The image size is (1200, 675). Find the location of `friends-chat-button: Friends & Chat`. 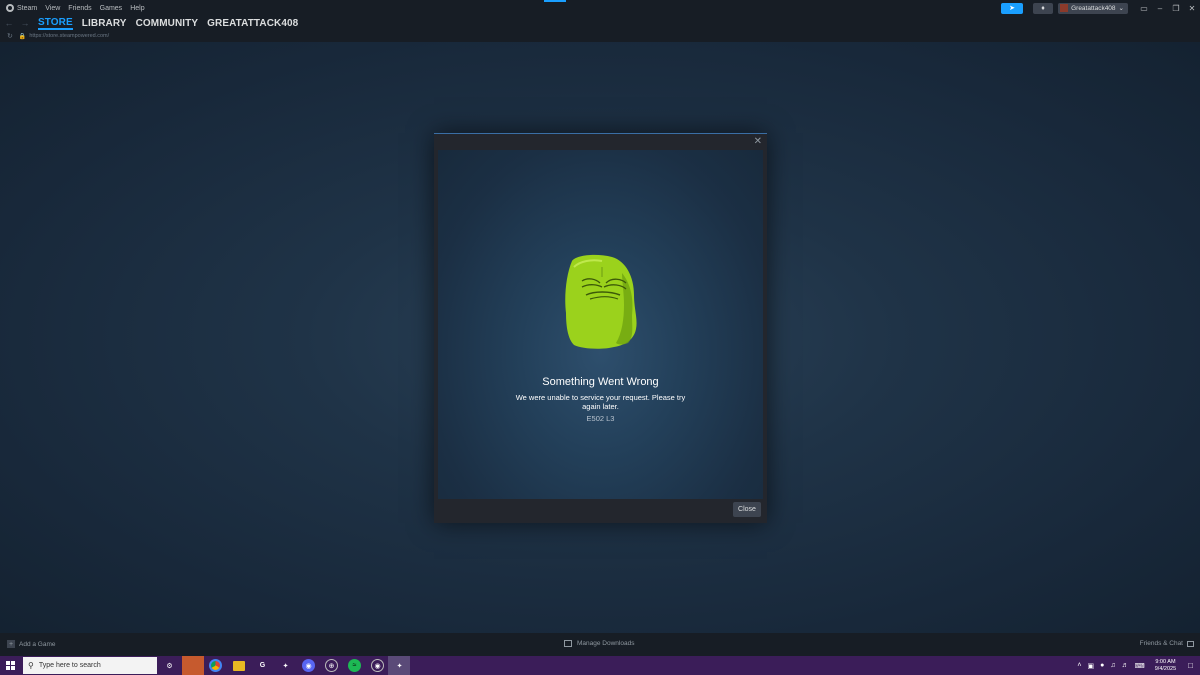

friends-chat-button: Friends & Chat is located at coordinates (1167, 643).